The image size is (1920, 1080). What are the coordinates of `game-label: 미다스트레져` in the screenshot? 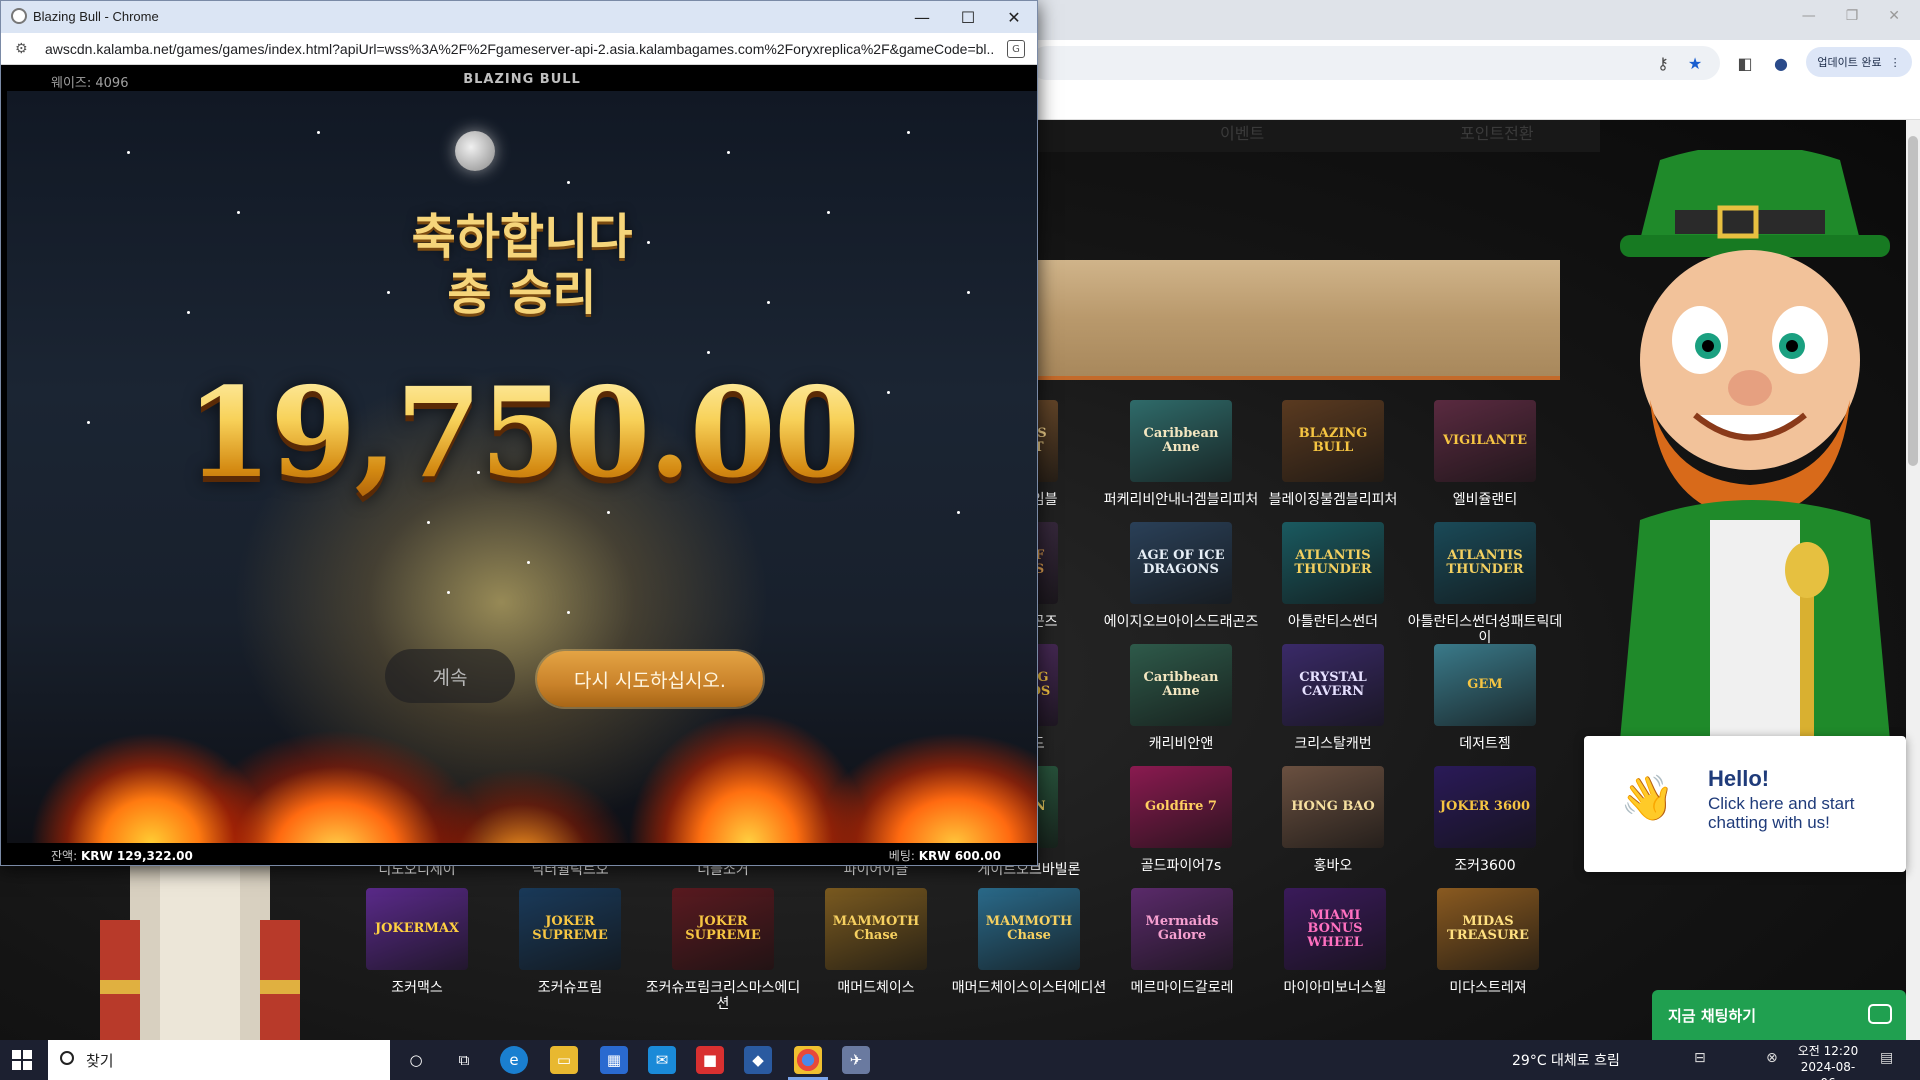 It's located at (1488, 988).